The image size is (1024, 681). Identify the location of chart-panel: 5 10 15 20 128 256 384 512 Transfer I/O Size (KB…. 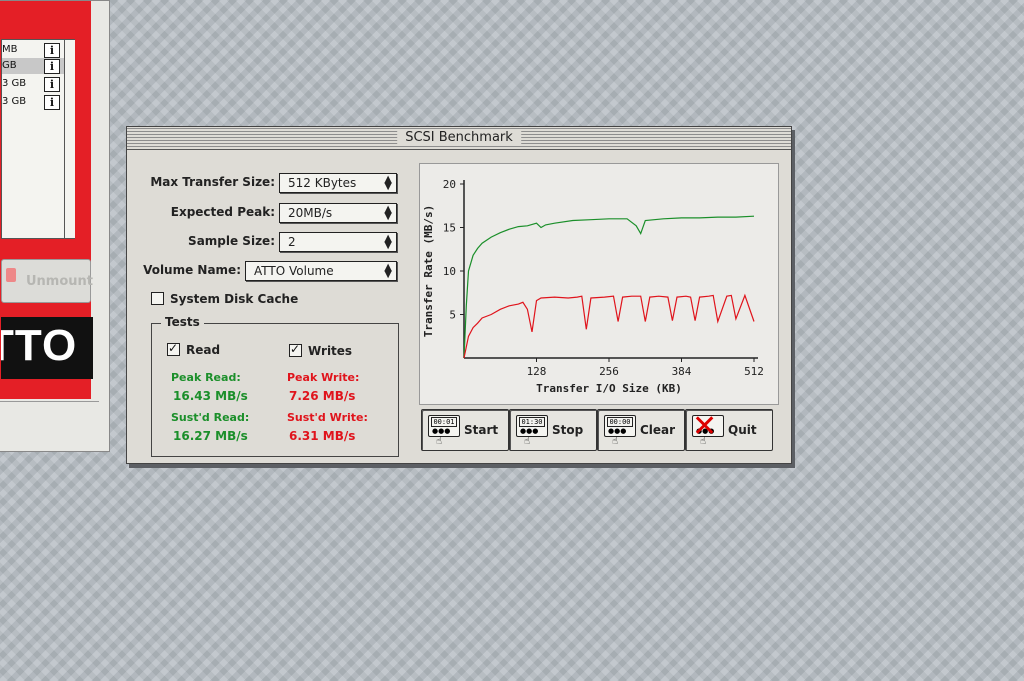
(599, 284).